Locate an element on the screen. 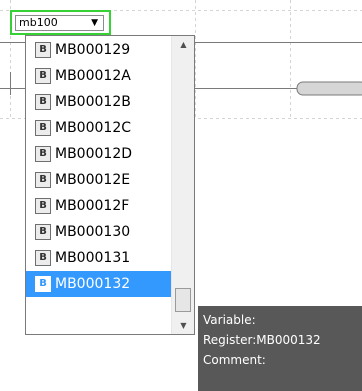 The height and width of the screenshot is (391, 362). tooltip-register-line: Register:MB000132 is located at coordinates (262, 340).